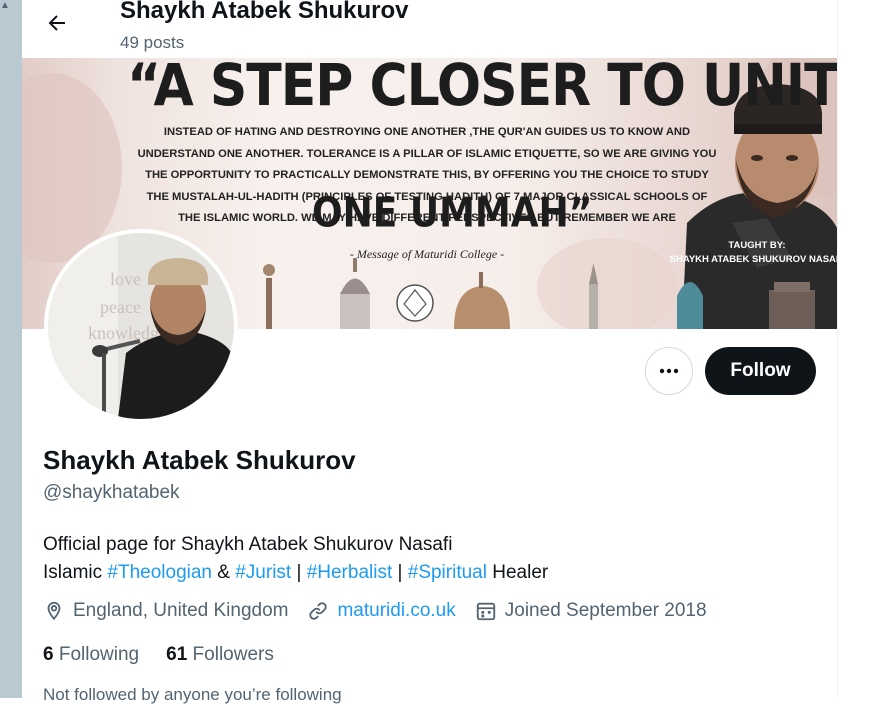 The height and width of the screenshot is (705, 874). Describe the element at coordinates (318, 611) in the screenshot. I see `link-icon` at that location.